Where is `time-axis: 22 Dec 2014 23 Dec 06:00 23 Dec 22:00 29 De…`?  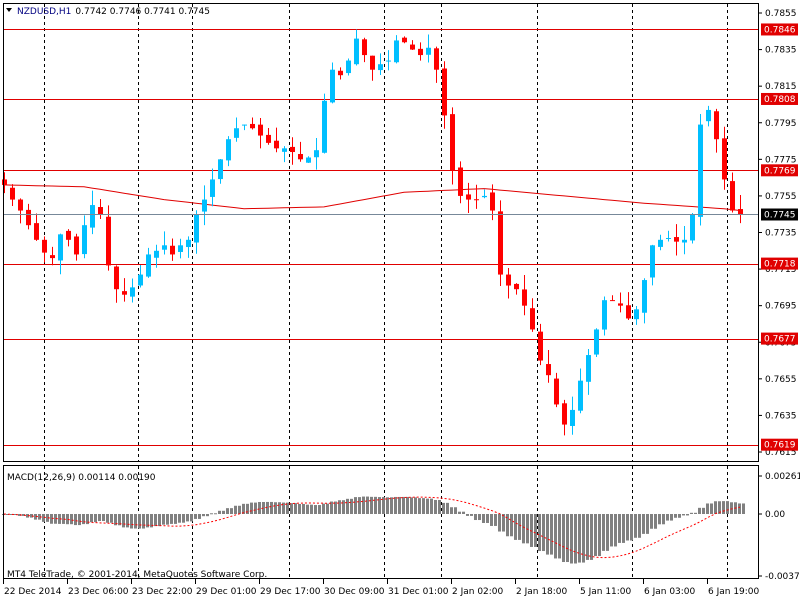
time-axis: 22 Dec 2014 23 Dec 06:00 23 Dec 22:00 29 De… is located at coordinates (381, 588).